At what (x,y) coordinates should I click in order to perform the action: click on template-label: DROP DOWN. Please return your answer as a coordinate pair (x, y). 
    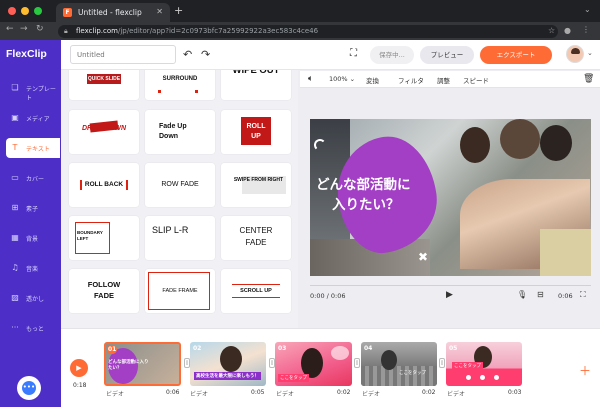
    Looking at the image, I should click on (104, 128).